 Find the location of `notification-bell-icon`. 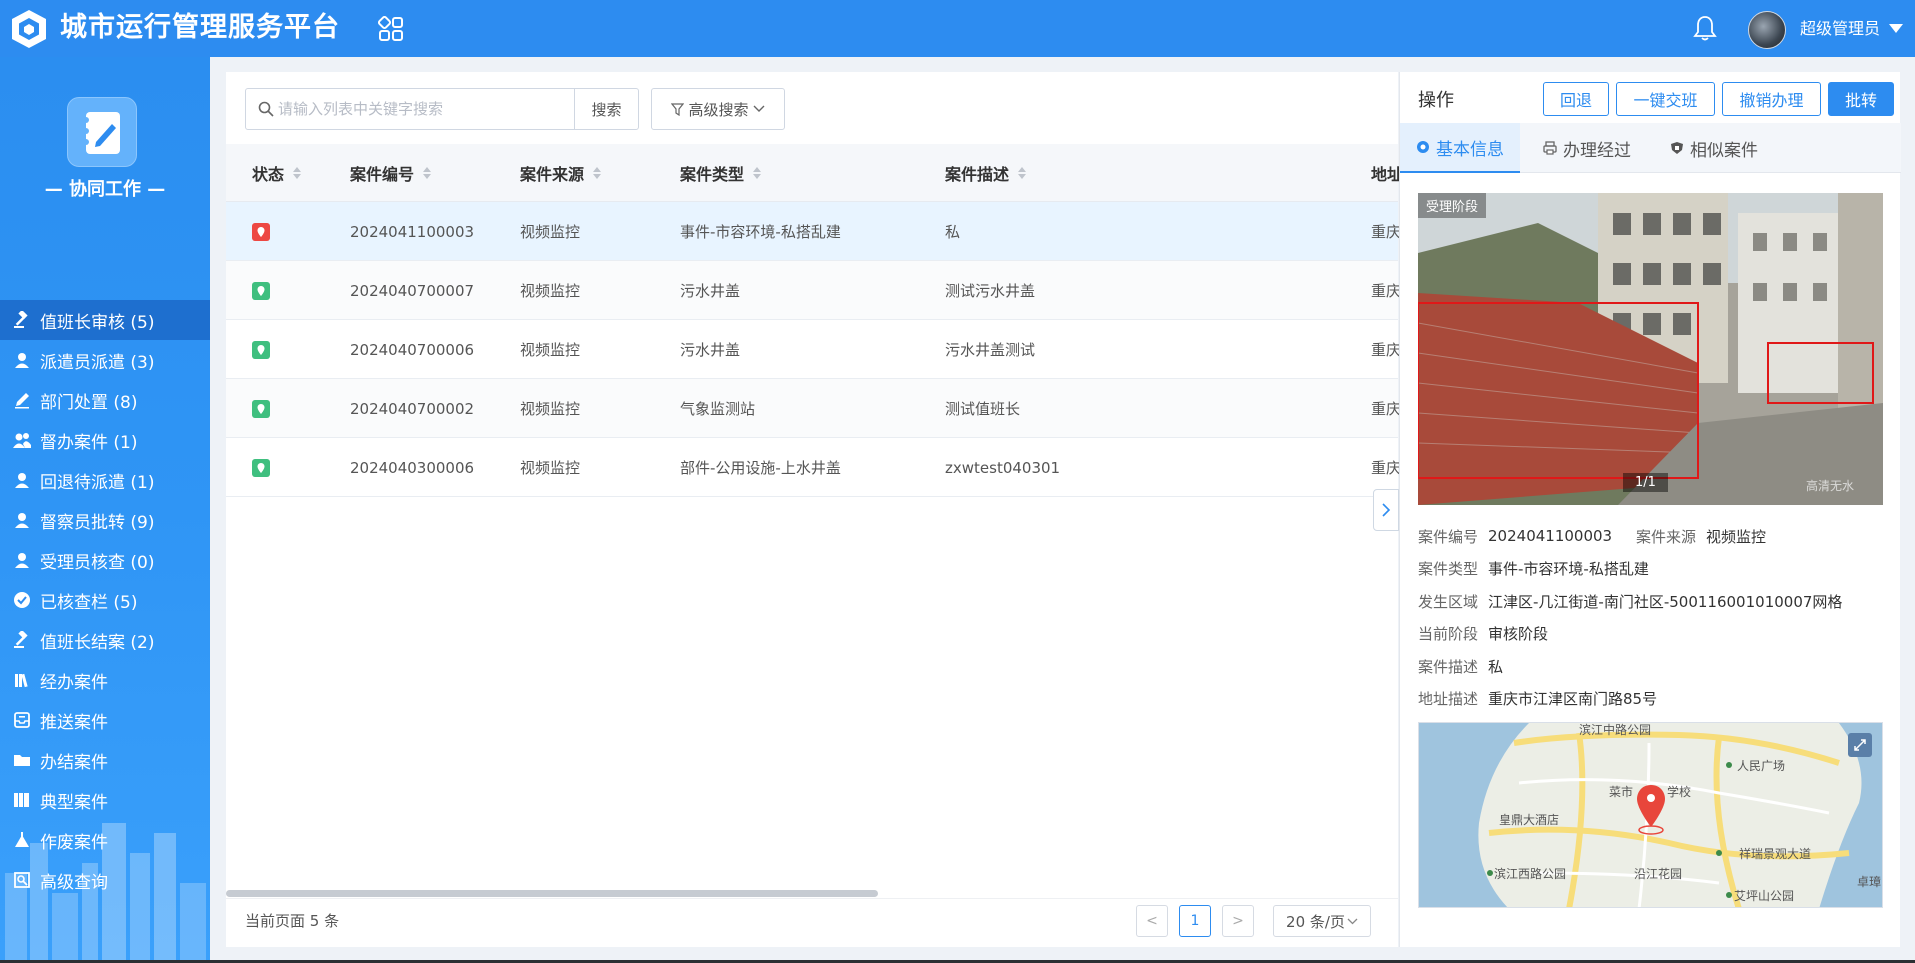

notification-bell-icon is located at coordinates (1705, 28).